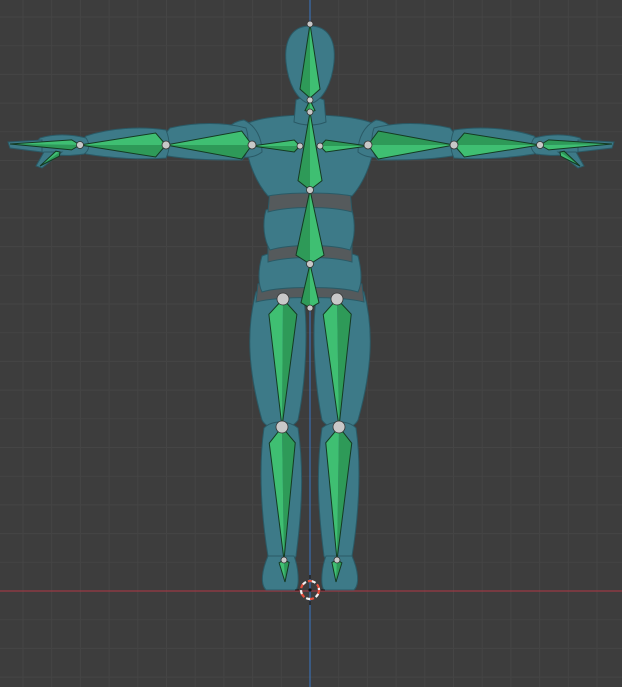 The height and width of the screenshot is (687, 622). I want to click on left-foot, so click(280, 573).